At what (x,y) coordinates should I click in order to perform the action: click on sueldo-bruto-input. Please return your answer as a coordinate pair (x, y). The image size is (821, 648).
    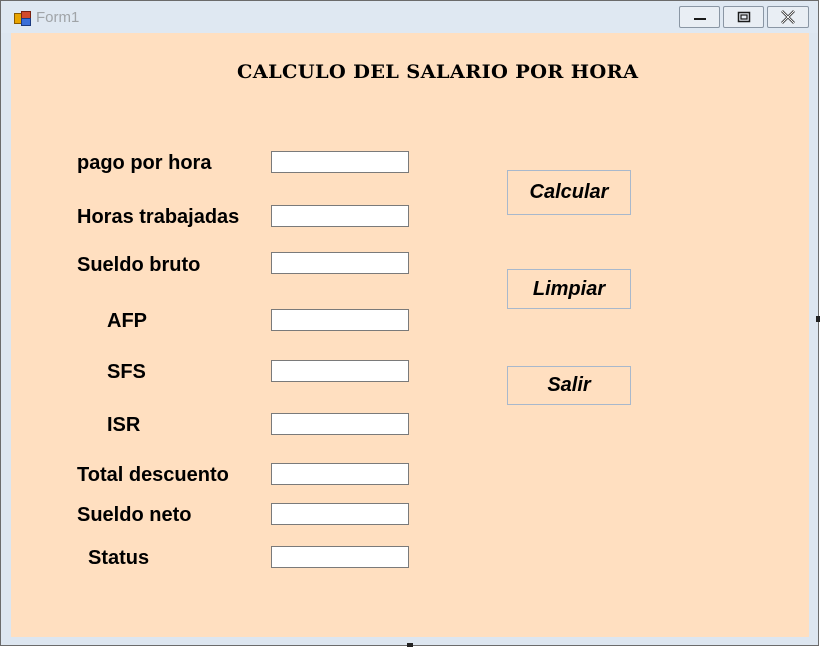
    Looking at the image, I should click on (340, 263).